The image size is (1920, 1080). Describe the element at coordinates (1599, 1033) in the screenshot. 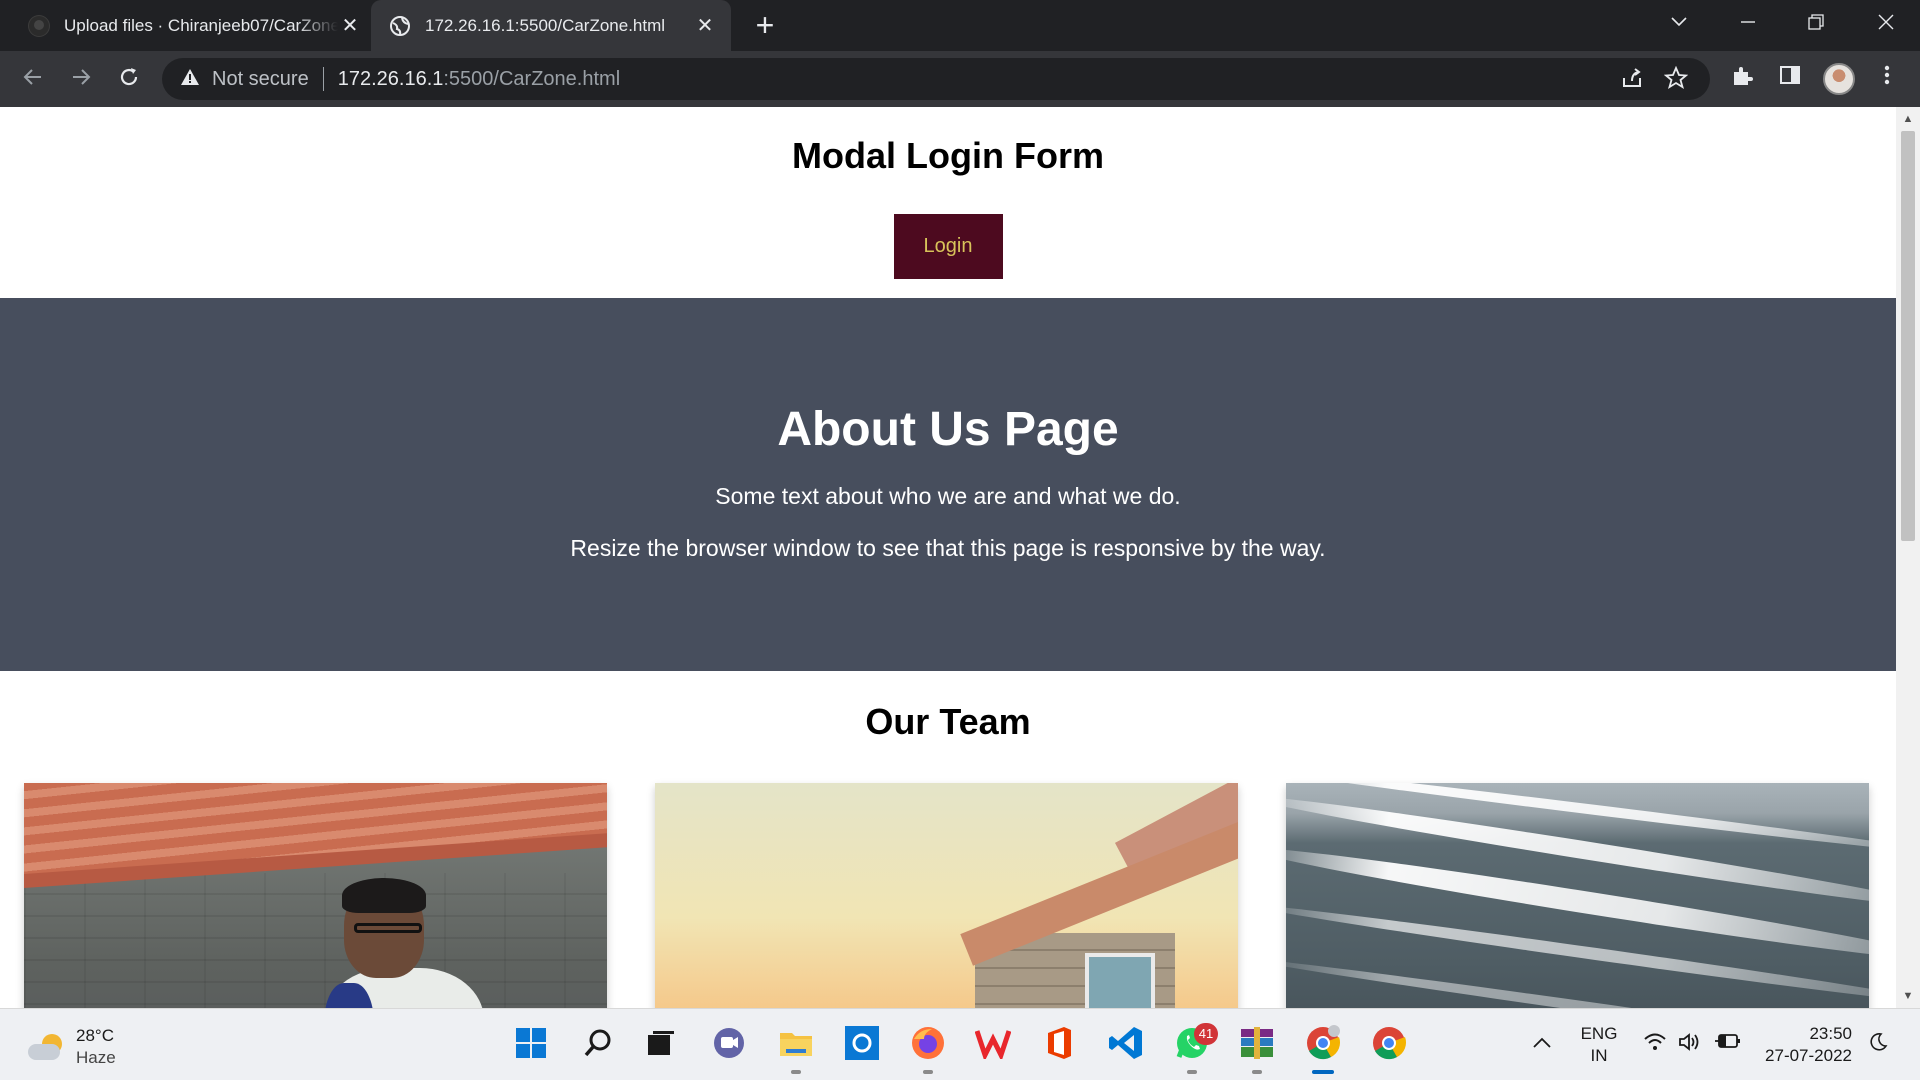

I see `language-label: ENG` at that location.